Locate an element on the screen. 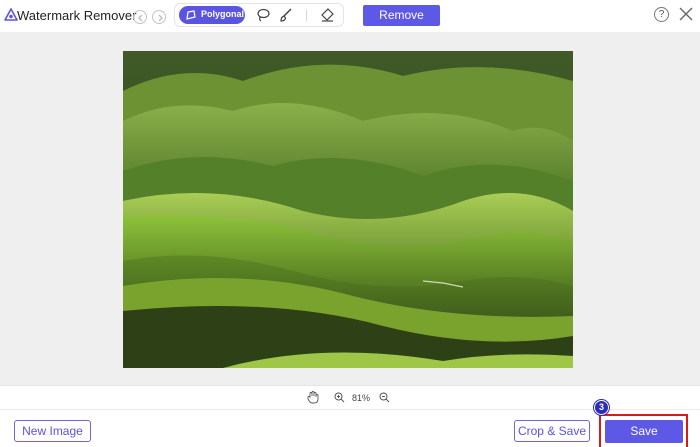  save-button: Save is located at coordinates (644, 431).